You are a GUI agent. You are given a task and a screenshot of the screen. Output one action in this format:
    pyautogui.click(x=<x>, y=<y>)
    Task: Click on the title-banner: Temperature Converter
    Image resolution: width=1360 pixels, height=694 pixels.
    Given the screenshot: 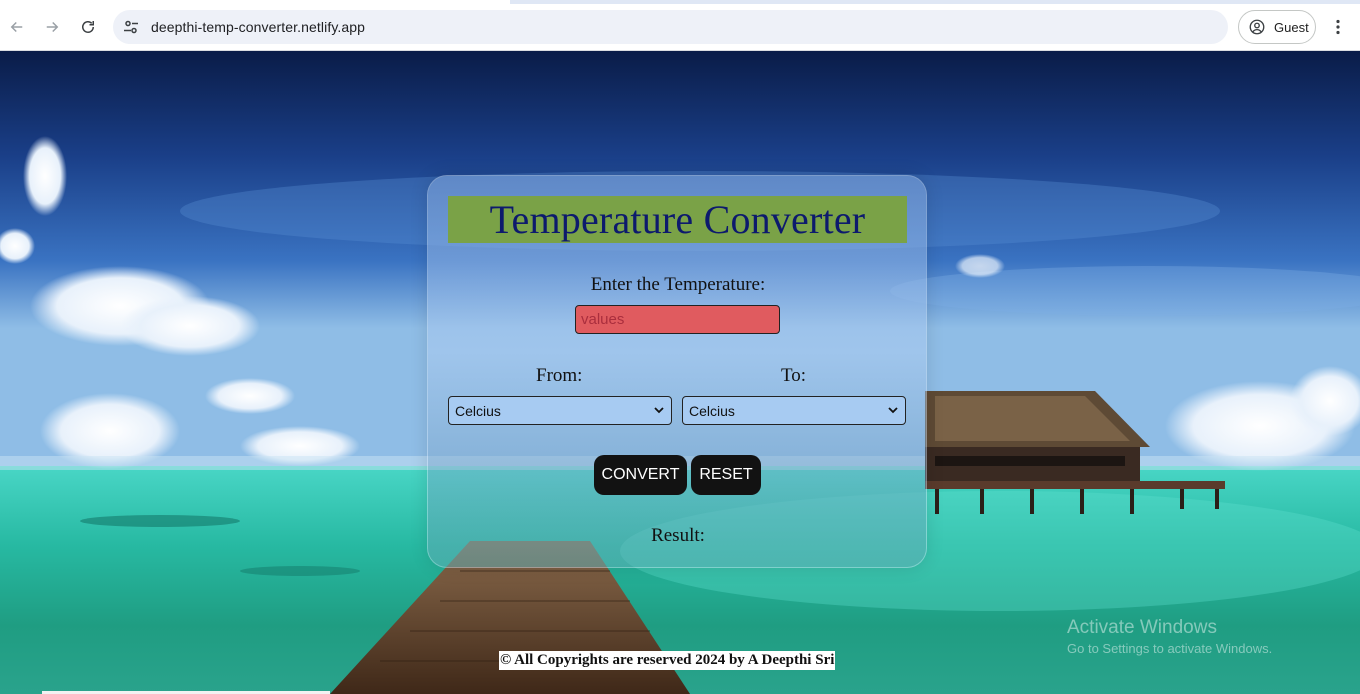 What is the action you would take?
    pyautogui.click(x=677, y=219)
    